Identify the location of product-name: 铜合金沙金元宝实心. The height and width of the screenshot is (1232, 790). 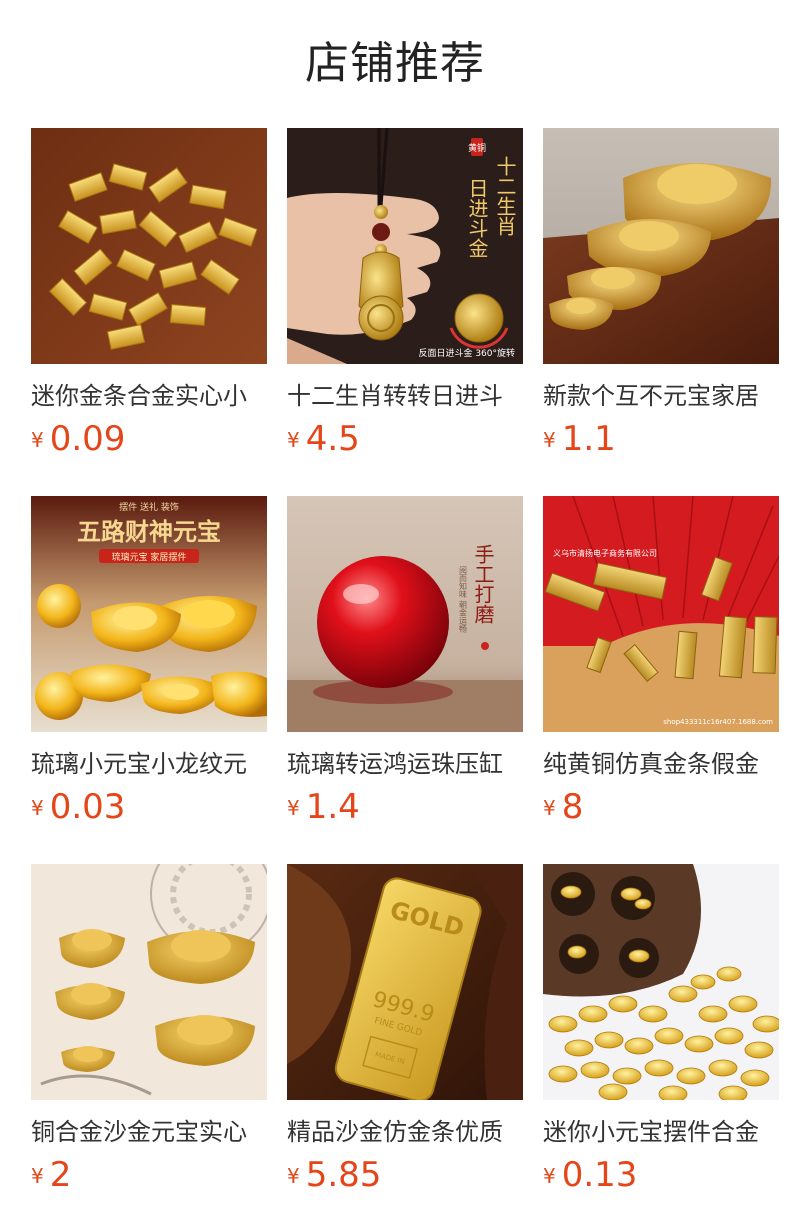
(149, 1133).